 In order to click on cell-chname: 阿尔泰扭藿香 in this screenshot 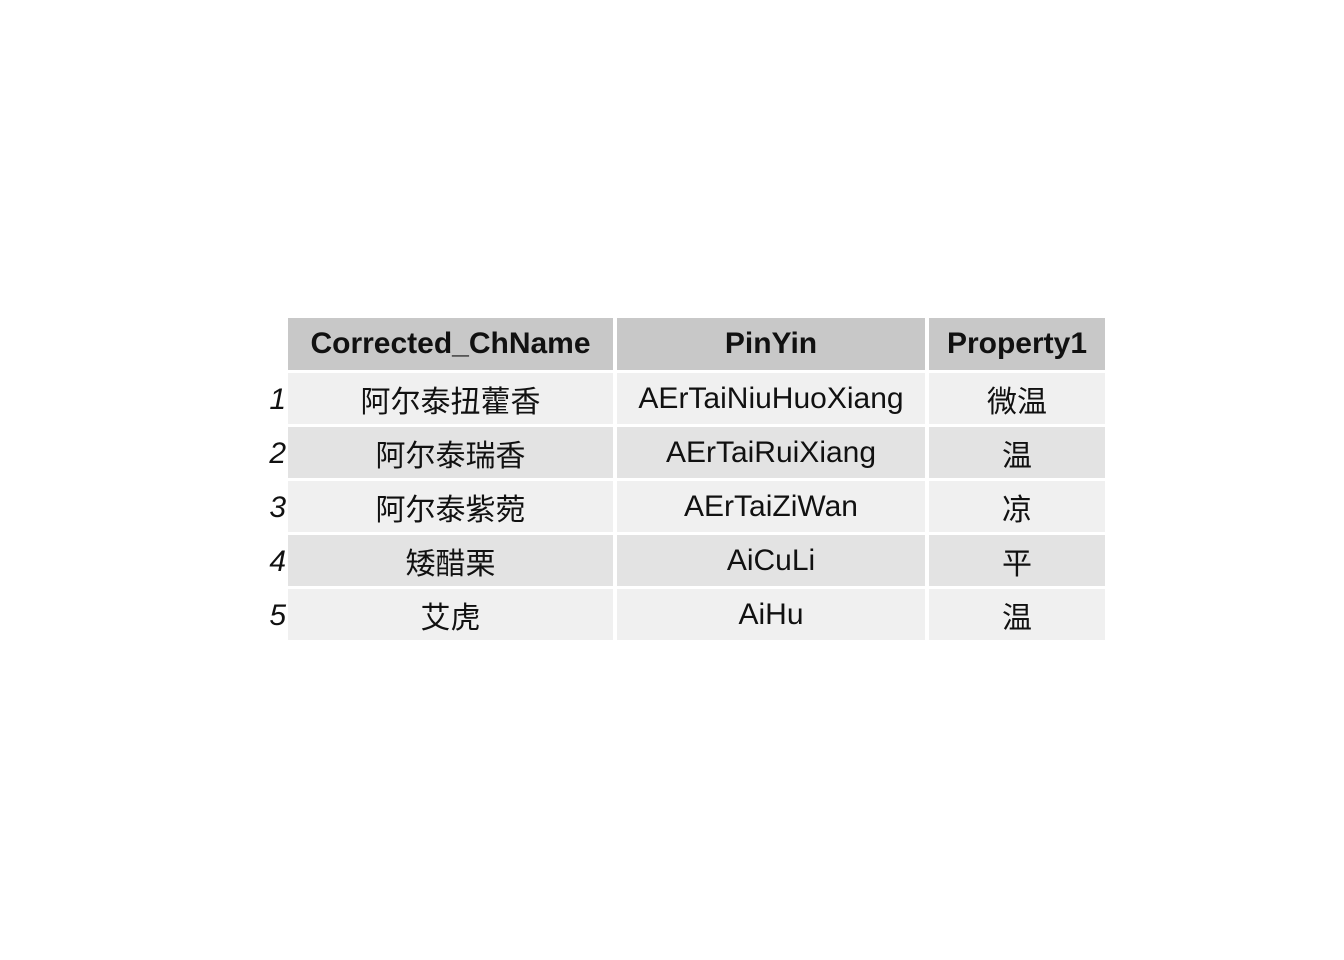, I will do `click(452, 400)`.